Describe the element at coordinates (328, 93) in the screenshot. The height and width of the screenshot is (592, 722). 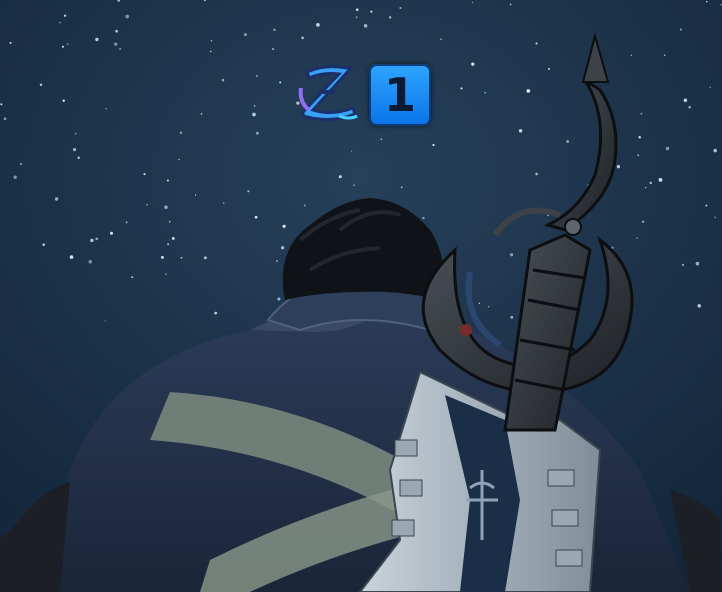
I see `sleep-z-icon` at that location.